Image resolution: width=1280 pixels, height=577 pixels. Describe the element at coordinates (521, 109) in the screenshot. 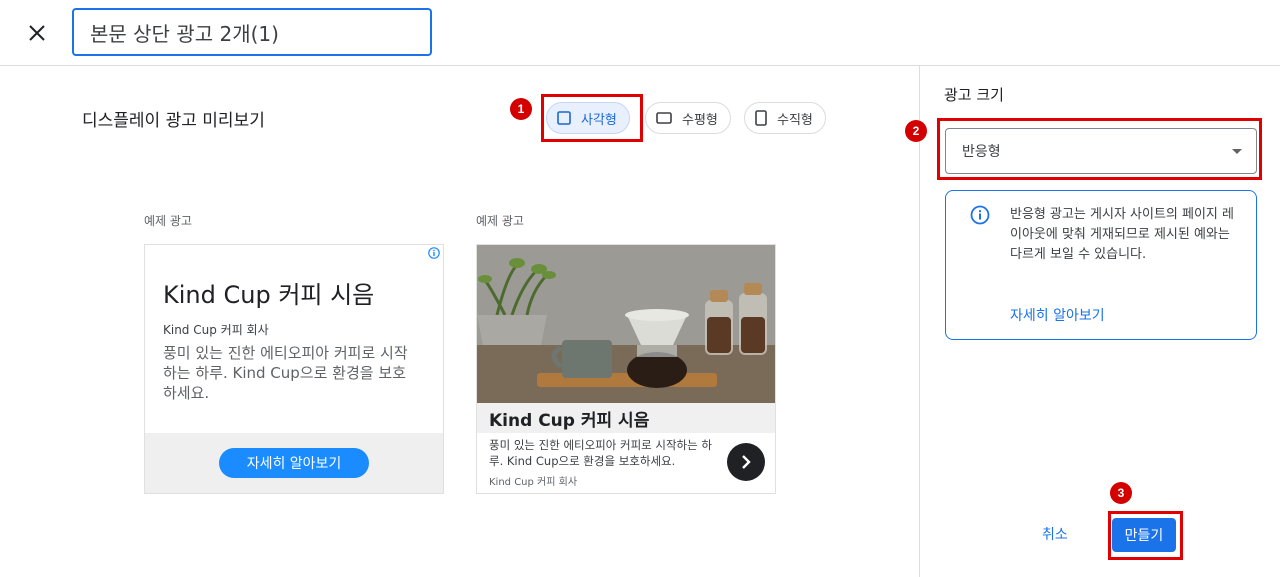

I see `annotation-badge-1: 1` at that location.